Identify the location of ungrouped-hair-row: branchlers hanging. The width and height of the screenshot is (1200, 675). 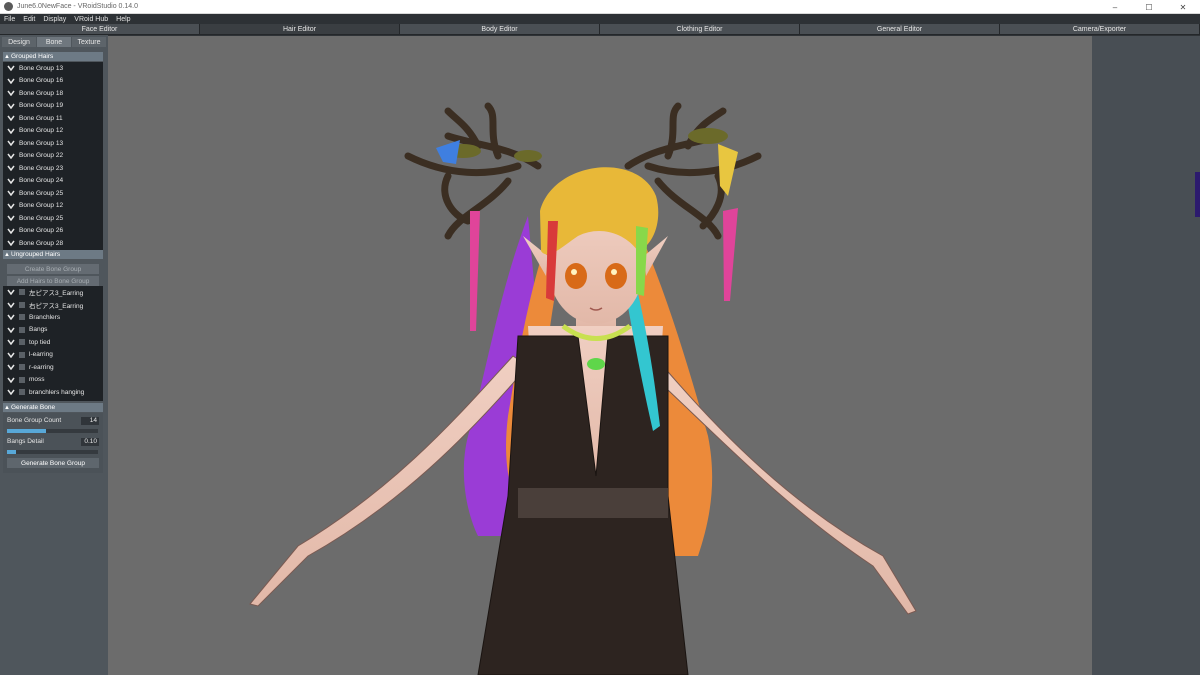
(53, 392).